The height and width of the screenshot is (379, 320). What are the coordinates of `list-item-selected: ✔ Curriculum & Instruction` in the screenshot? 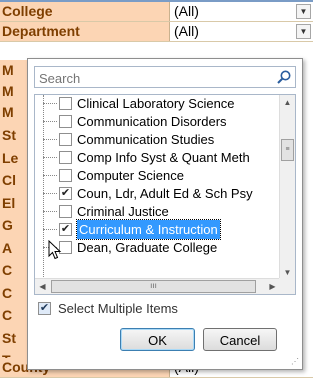 It's located at (161, 229).